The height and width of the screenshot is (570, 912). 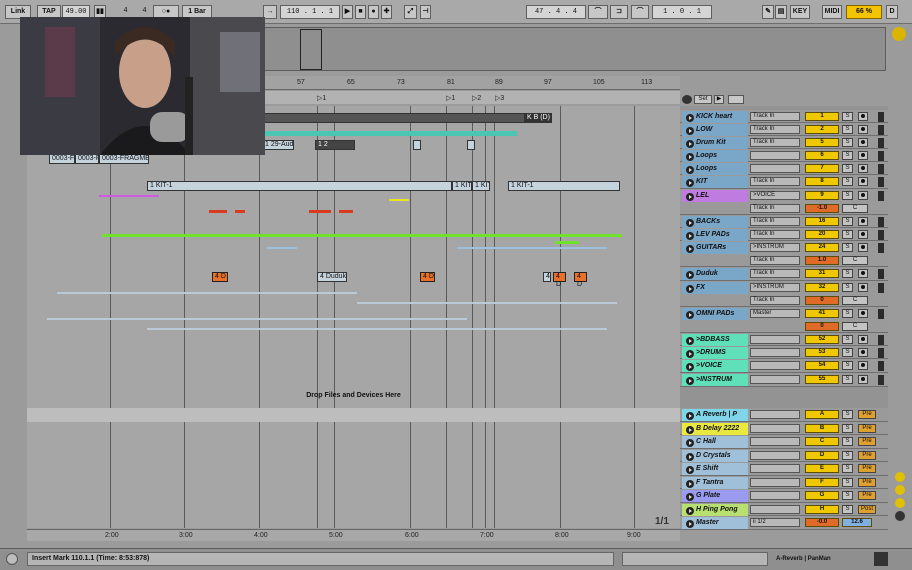 What do you see at coordinates (822, 455) in the screenshot?
I see `return-letter: D` at bounding box center [822, 455].